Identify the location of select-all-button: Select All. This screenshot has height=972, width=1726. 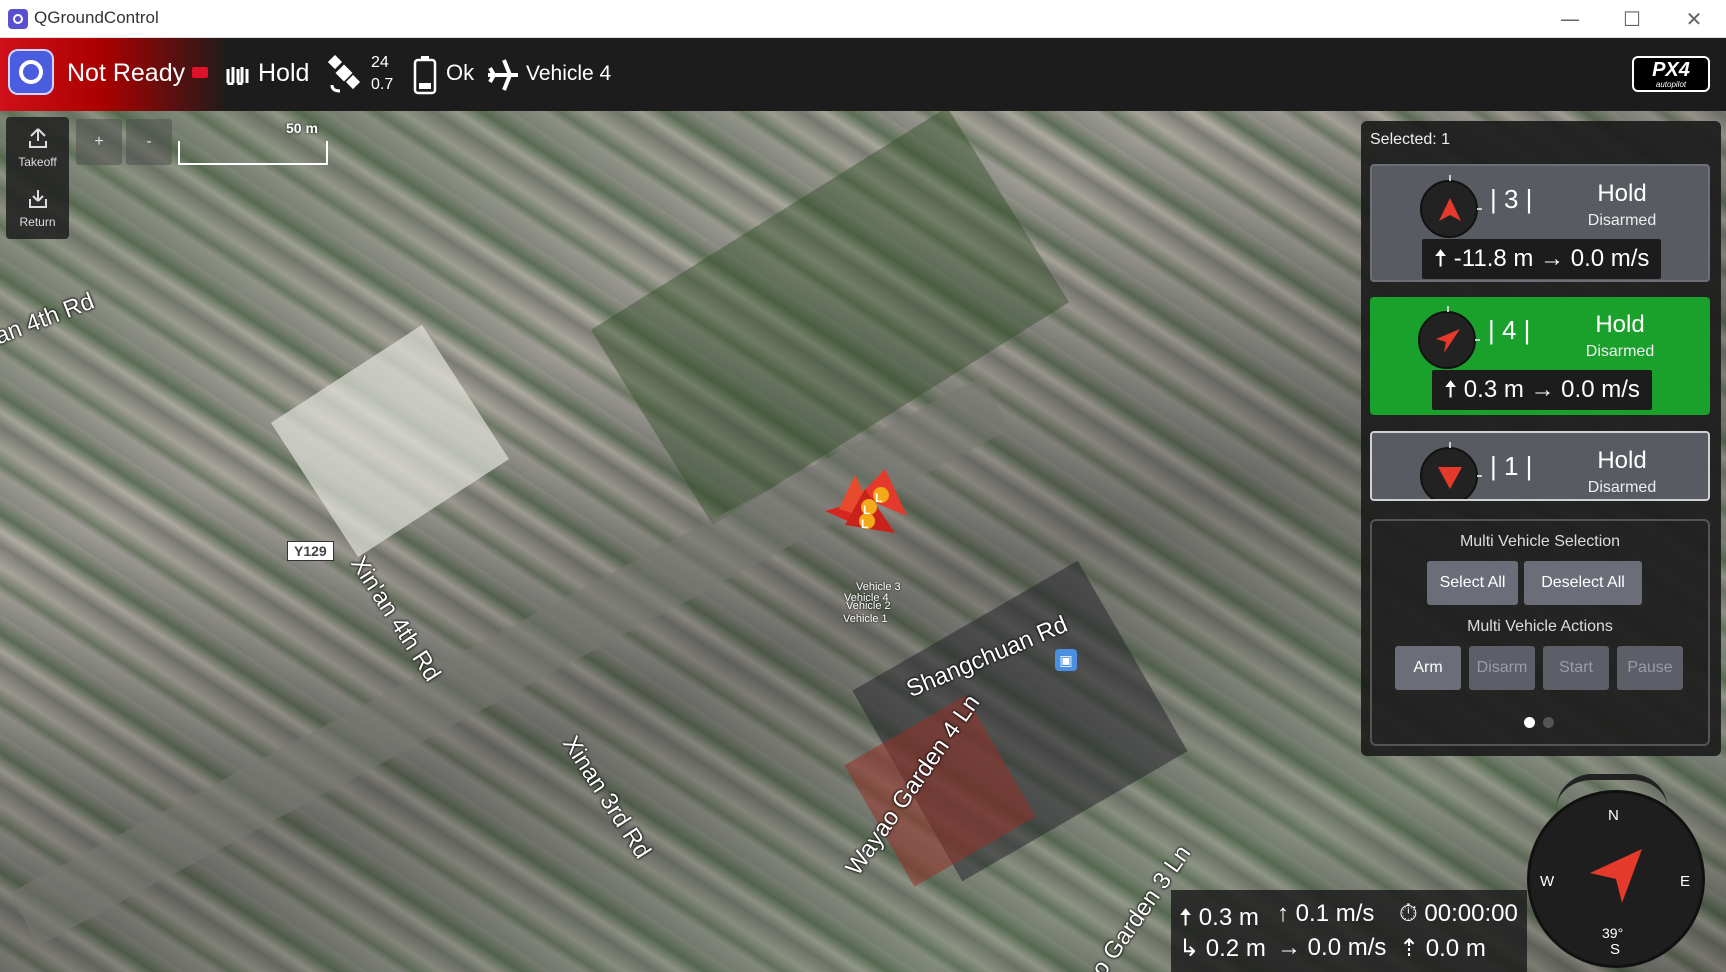
(1472, 583).